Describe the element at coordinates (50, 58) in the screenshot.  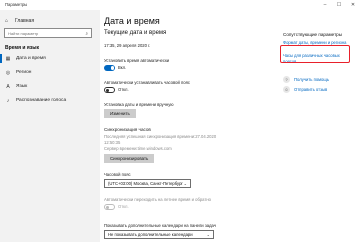
I see `sidebar-item-date-time: ▦ Дата и время` at that location.